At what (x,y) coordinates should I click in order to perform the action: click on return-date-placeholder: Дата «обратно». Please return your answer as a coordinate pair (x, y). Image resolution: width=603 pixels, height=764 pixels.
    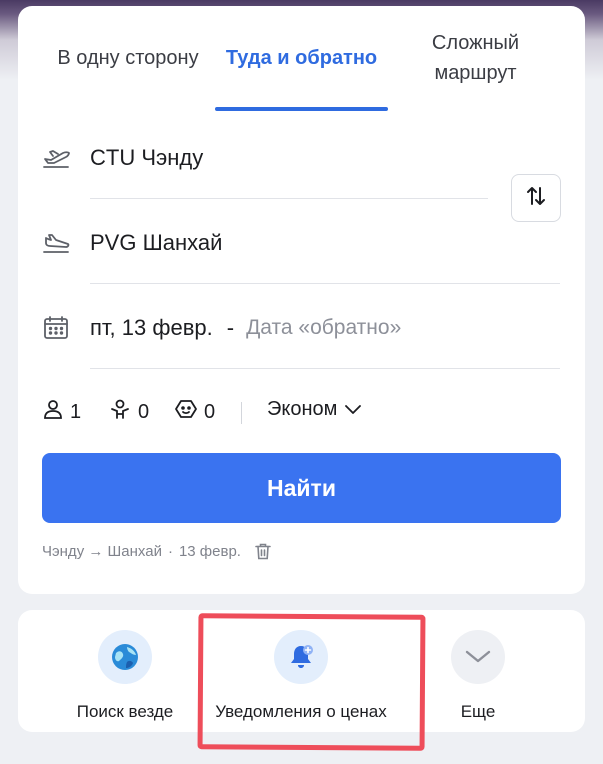
    Looking at the image, I should click on (323, 328).